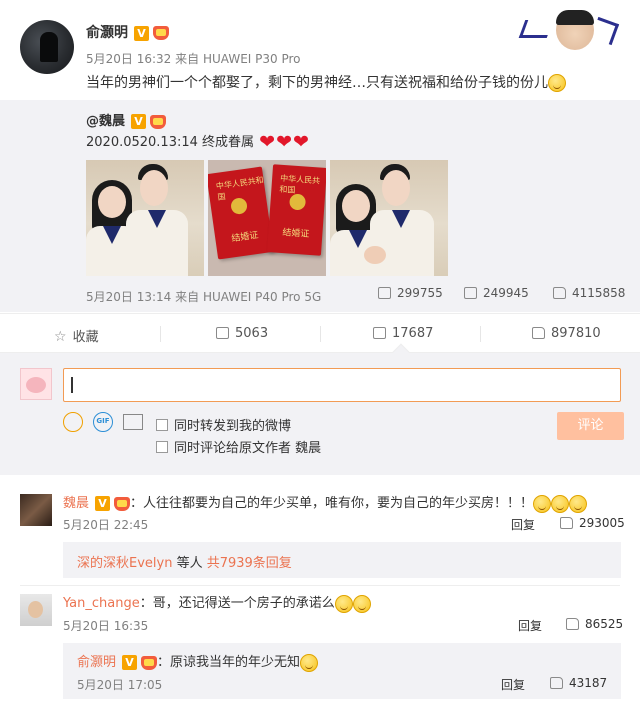  I want to click on comment-count: 17687, so click(413, 333).